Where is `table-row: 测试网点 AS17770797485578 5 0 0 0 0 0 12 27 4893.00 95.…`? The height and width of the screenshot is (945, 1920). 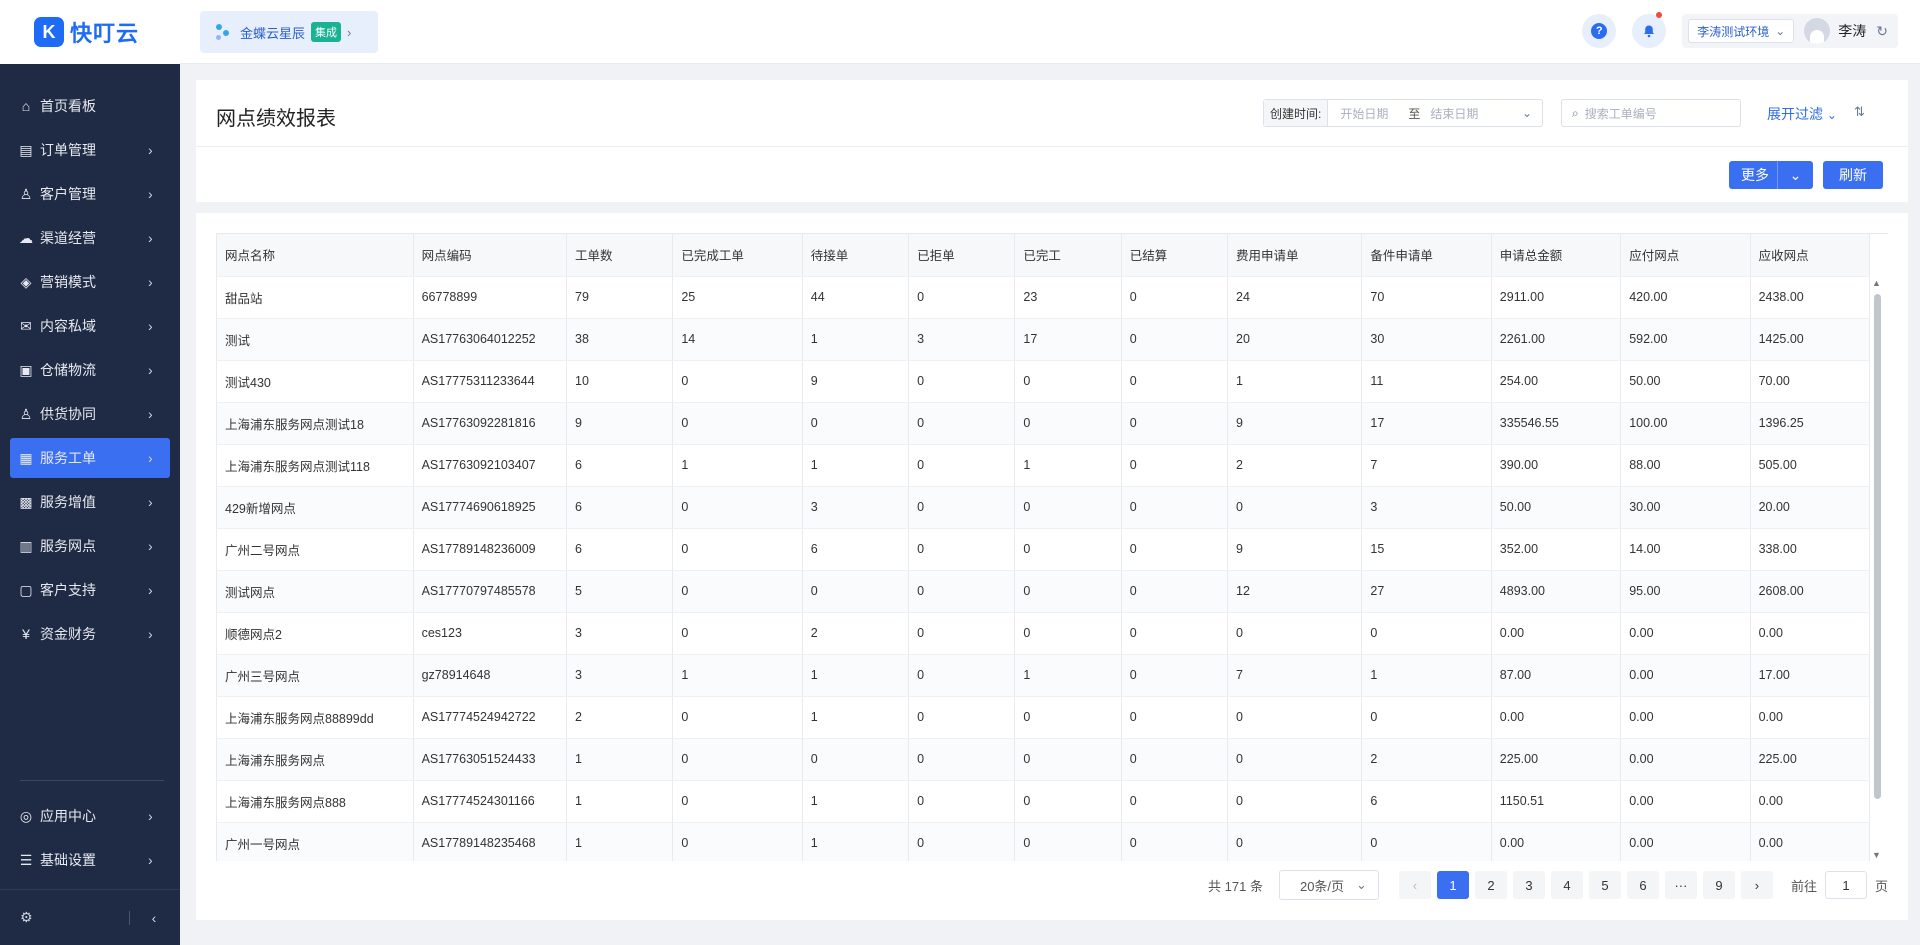
table-row: 测试网点 AS17770797485578 5 0 0 0 0 0 12 27 4893.00 95.… is located at coordinates (1043, 591).